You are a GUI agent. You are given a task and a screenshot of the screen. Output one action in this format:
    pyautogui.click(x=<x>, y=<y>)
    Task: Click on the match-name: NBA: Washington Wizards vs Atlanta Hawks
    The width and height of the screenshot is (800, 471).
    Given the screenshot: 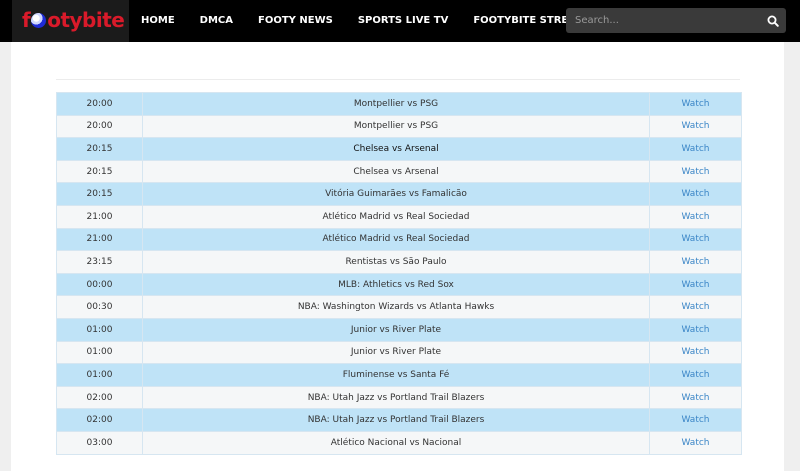 What is the action you would take?
    pyautogui.click(x=396, y=307)
    